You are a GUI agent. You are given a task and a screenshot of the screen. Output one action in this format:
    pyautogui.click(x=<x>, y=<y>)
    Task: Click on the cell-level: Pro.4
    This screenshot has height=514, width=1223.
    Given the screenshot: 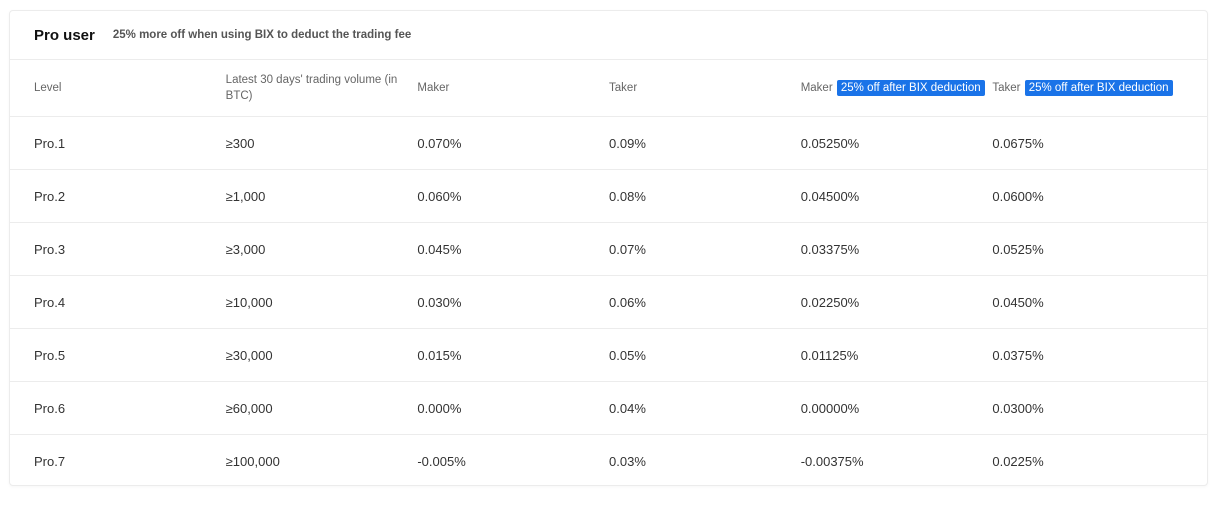 What is the action you would take?
    pyautogui.click(x=50, y=302)
    